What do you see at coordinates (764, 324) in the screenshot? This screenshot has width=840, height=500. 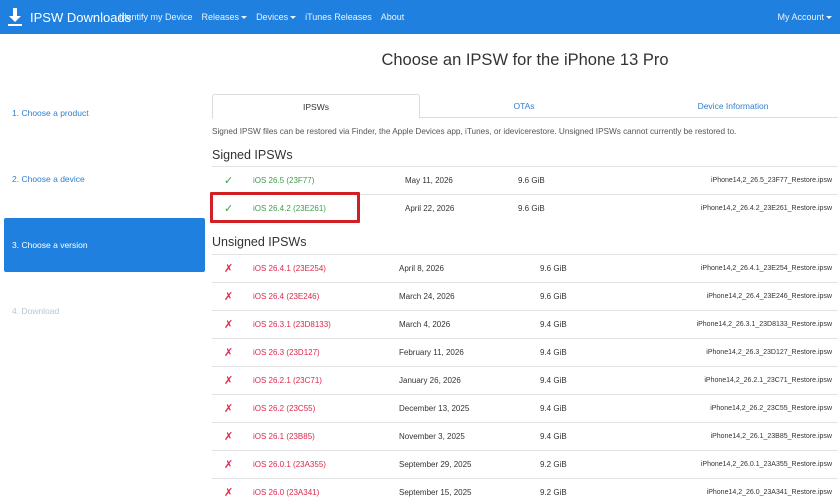 I see `file-name: iPhone14,2_26.3.1_23D8133_Restore.ipsw` at bounding box center [764, 324].